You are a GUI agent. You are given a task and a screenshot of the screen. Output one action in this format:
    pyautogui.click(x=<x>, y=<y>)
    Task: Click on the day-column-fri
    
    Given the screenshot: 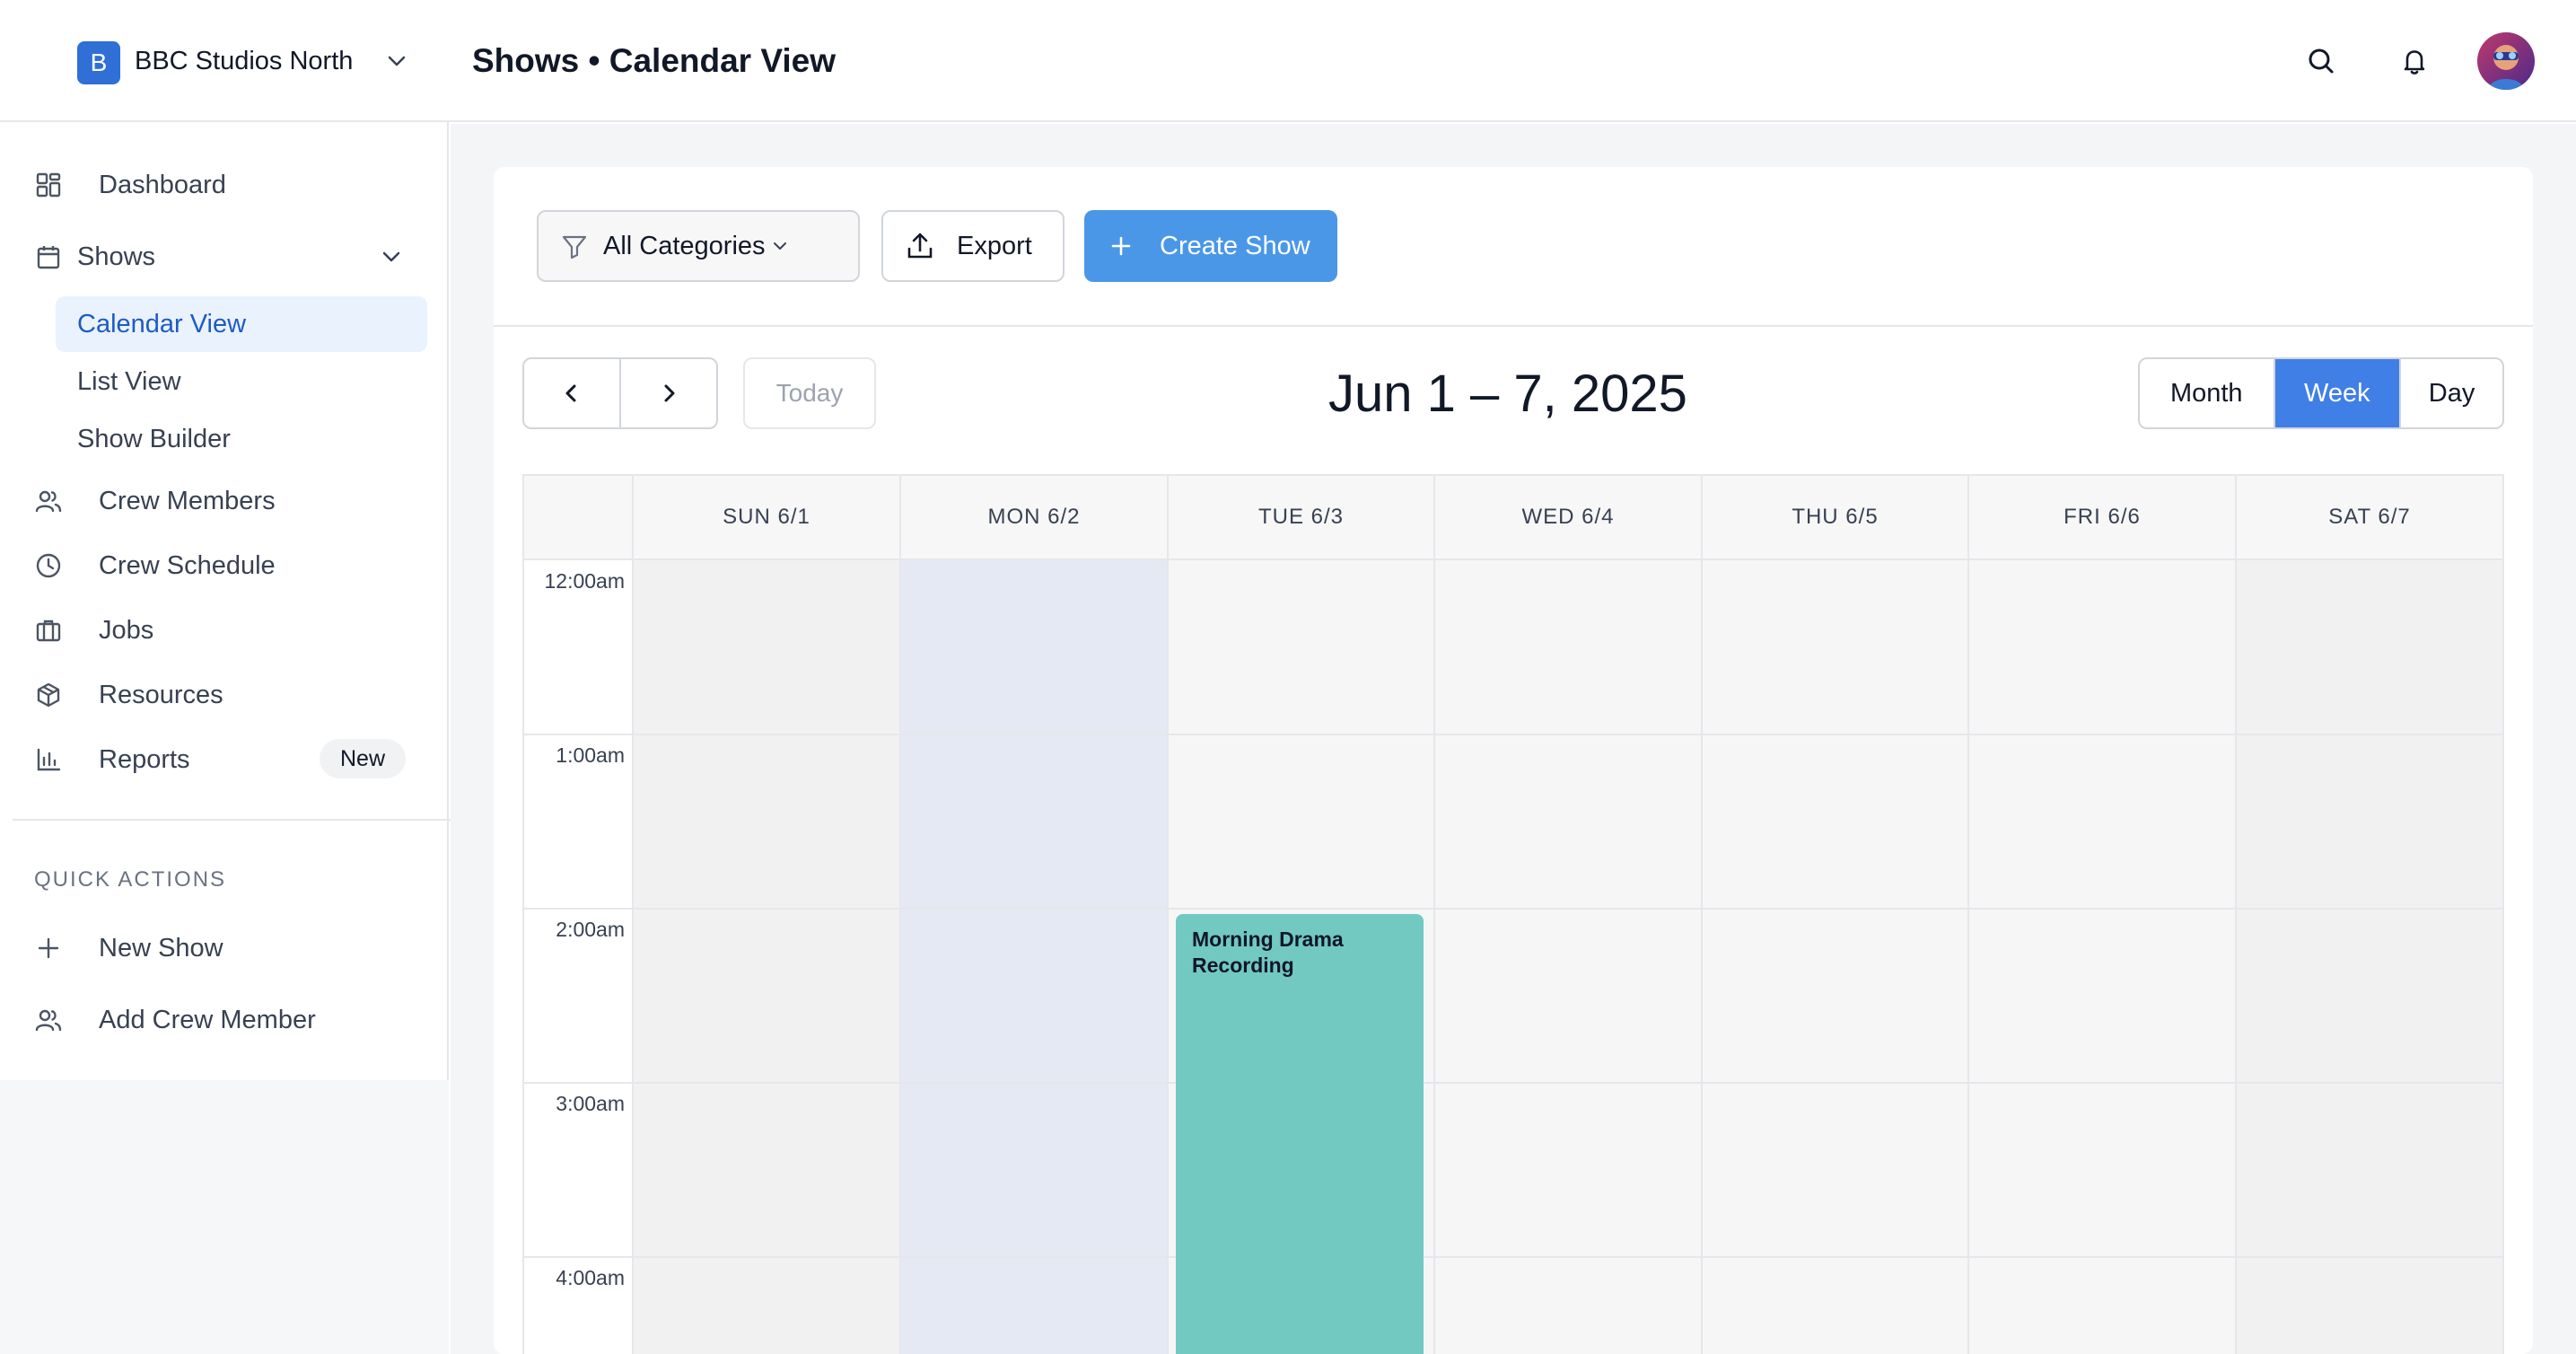 What is the action you would take?
    pyautogui.click(x=2101, y=957)
    